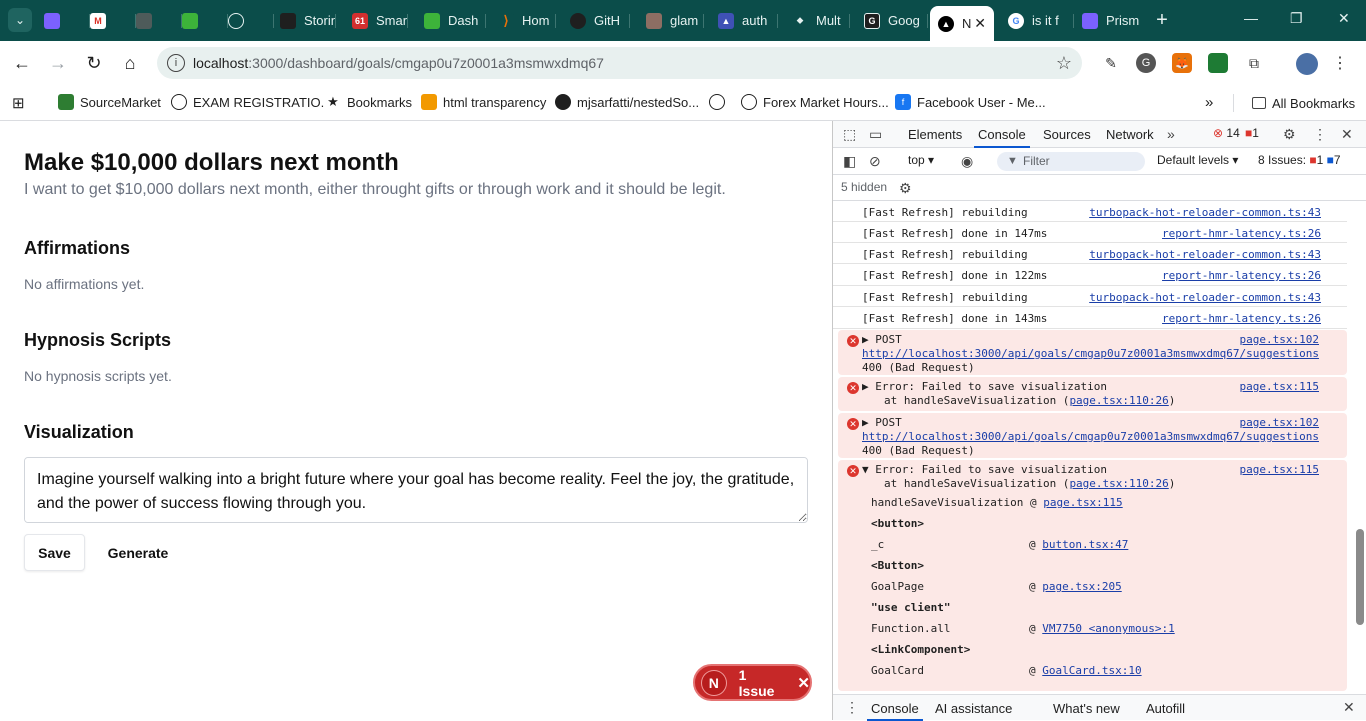 The image size is (1366, 721). What do you see at coordinates (1086, 708) in the screenshot?
I see `drawer-tab-whats-new: What's new` at bounding box center [1086, 708].